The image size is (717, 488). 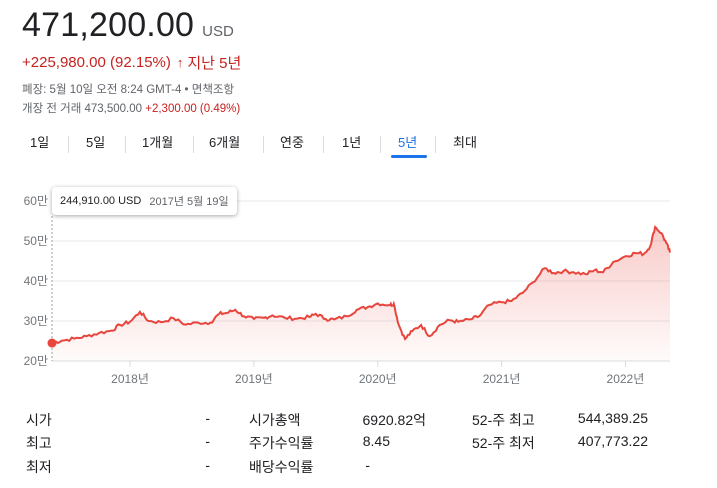 What do you see at coordinates (218, 31) in the screenshot?
I see `currency-label: USD` at bounding box center [218, 31].